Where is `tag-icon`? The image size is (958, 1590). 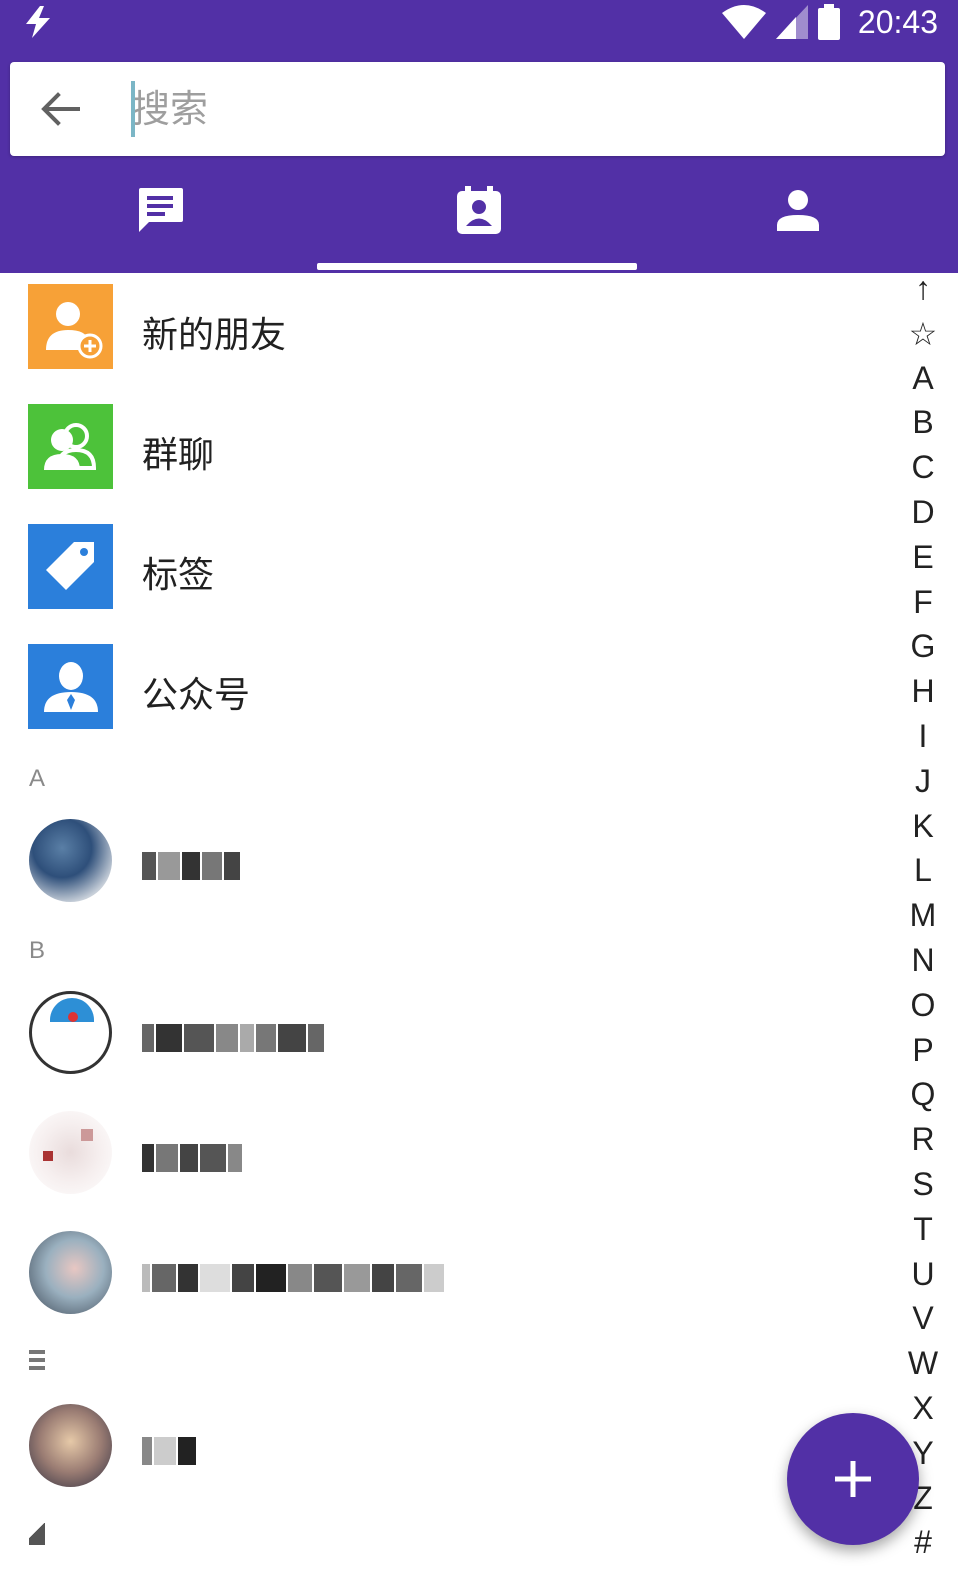 tag-icon is located at coordinates (70, 566).